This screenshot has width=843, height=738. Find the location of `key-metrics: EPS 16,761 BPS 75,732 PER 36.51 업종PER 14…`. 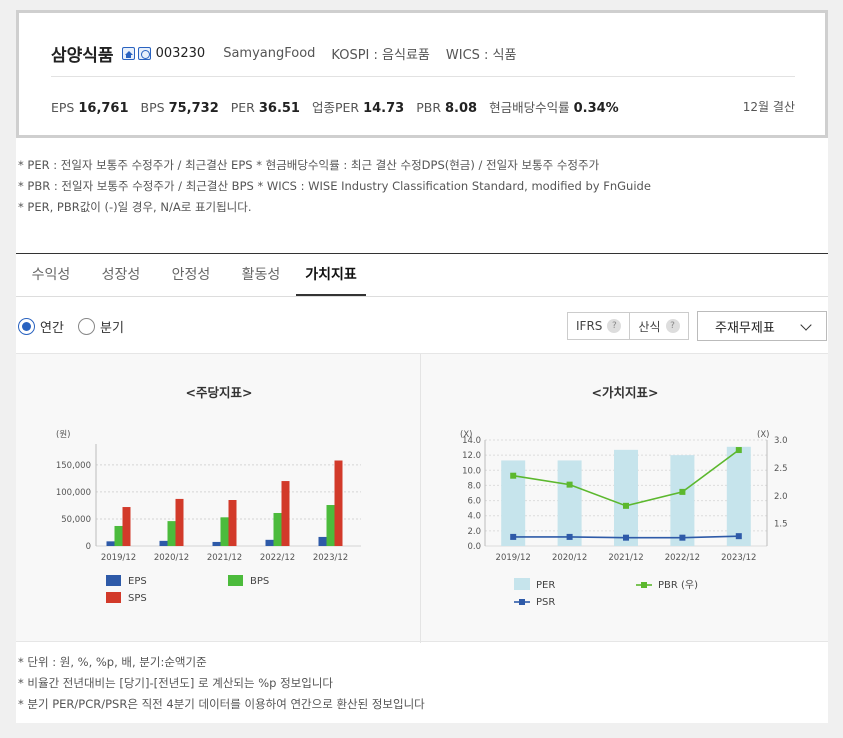

key-metrics: EPS 16,761 BPS 75,732 PER 36.51 업종PER 14… is located at coordinates (341, 106).